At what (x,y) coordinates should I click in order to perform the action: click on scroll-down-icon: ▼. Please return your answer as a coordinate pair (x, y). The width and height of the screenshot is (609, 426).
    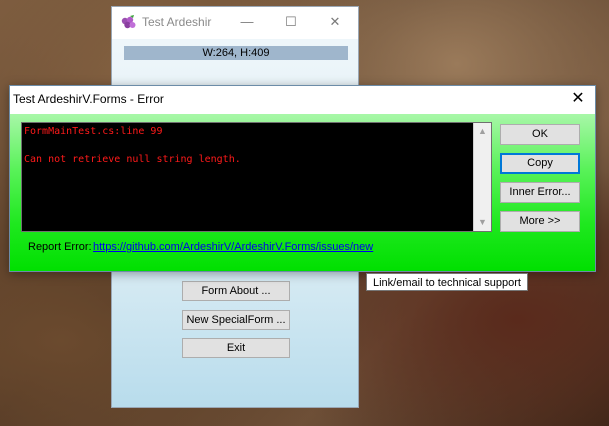
    Looking at the image, I should click on (482, 222).